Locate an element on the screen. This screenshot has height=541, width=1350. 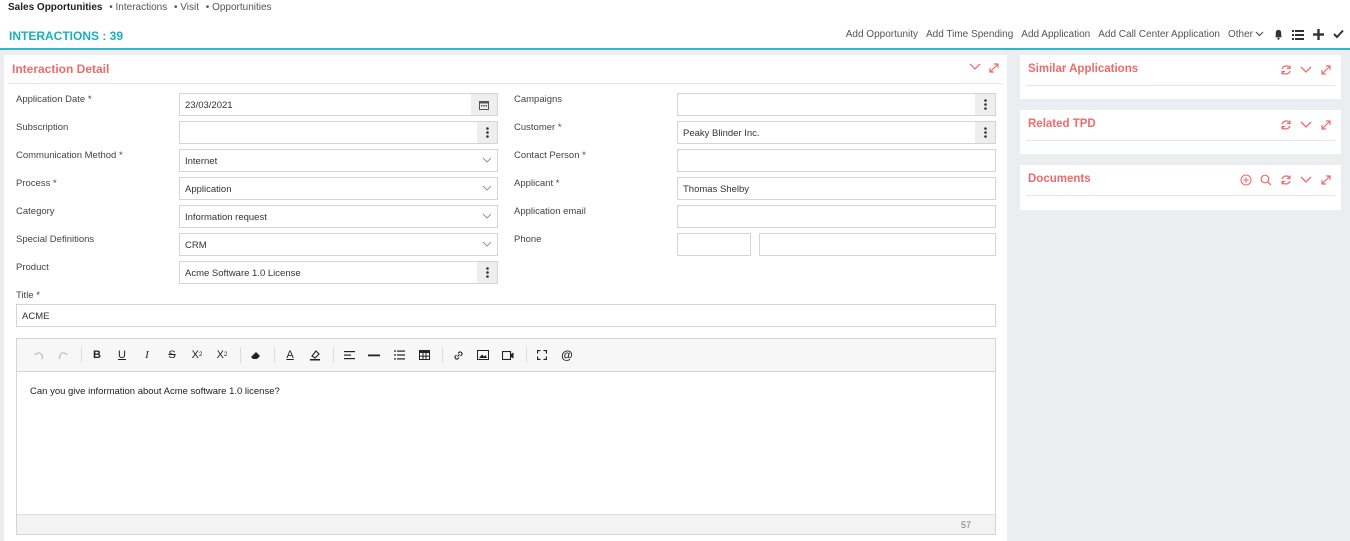
add-opportunity-button: Add Opportunity is located at coordinates (882, 34).